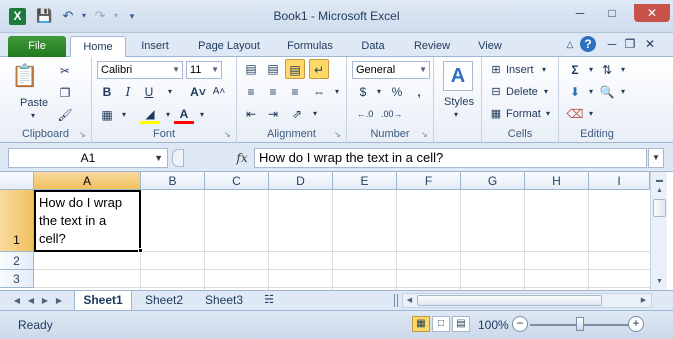 The width and height of the screenshot is (673, 339). What do you see at coordinates (379, 92) in the screenshot?
I see `currency-dropdown-icon: ▾` at bounding box center [379, 92].